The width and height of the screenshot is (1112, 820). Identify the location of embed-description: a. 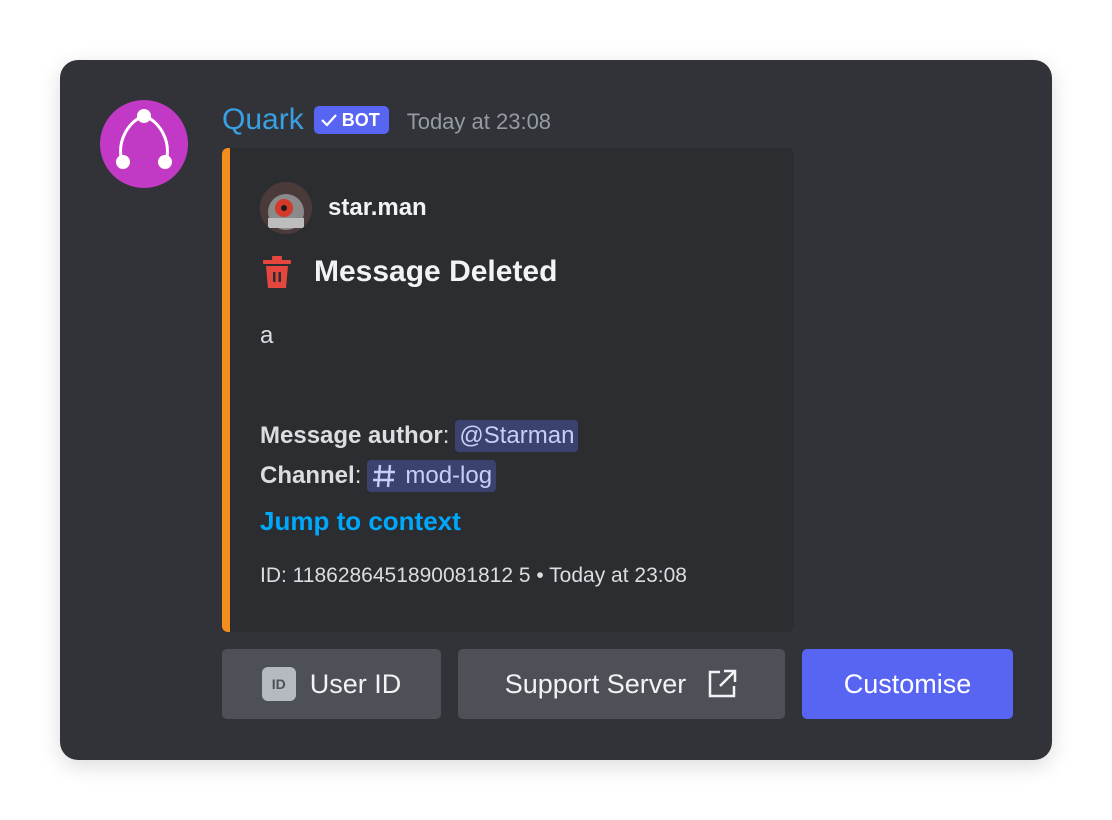
(267, 335).